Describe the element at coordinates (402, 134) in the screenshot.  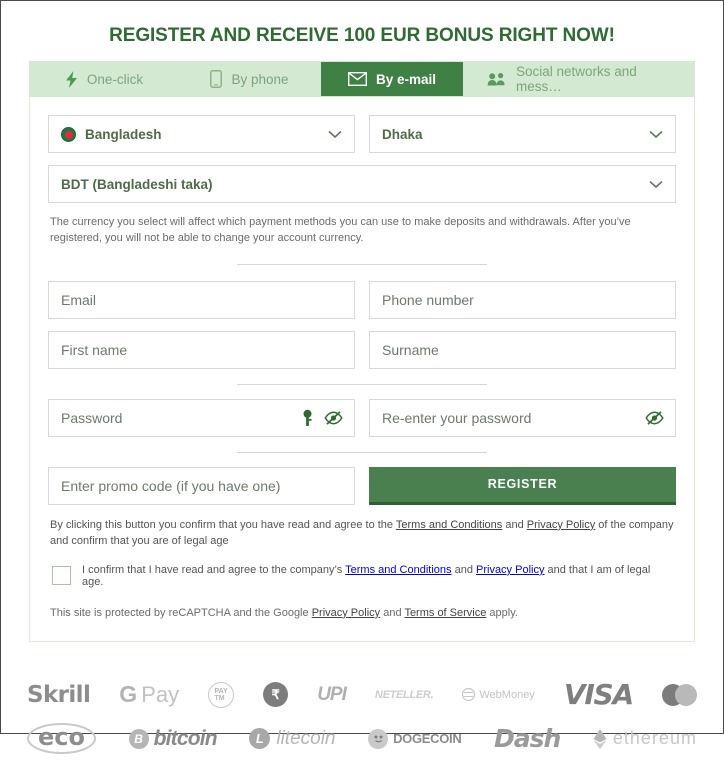
I see `city-value: Dhaka` at that location.